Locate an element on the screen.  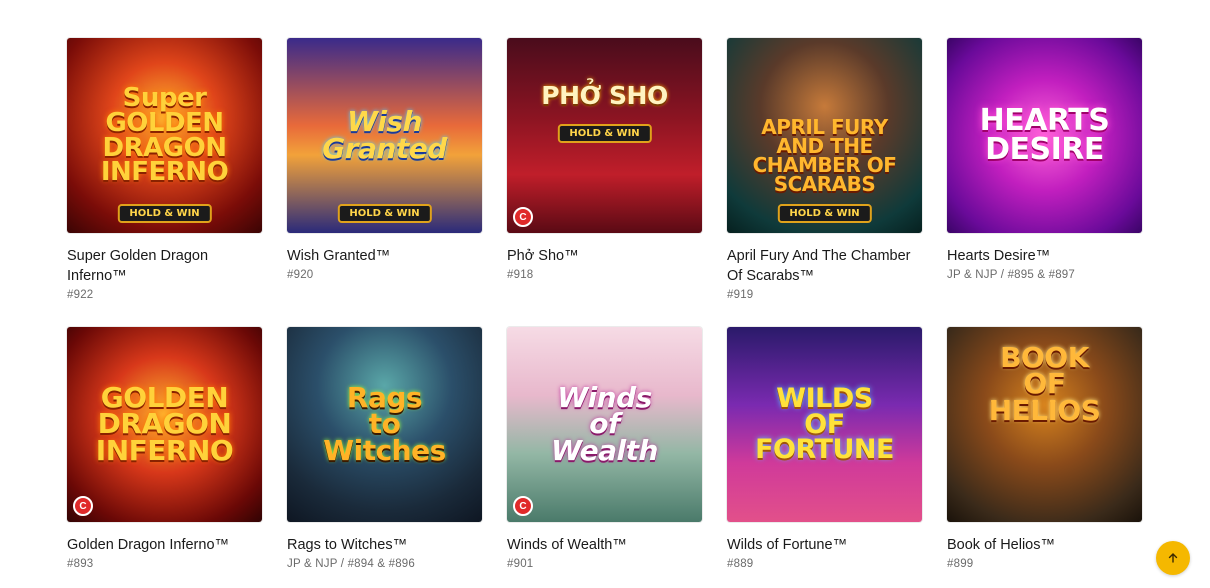
game-thumbnail: WILDS OF FORTUNE is located at coordinates (824, 424).